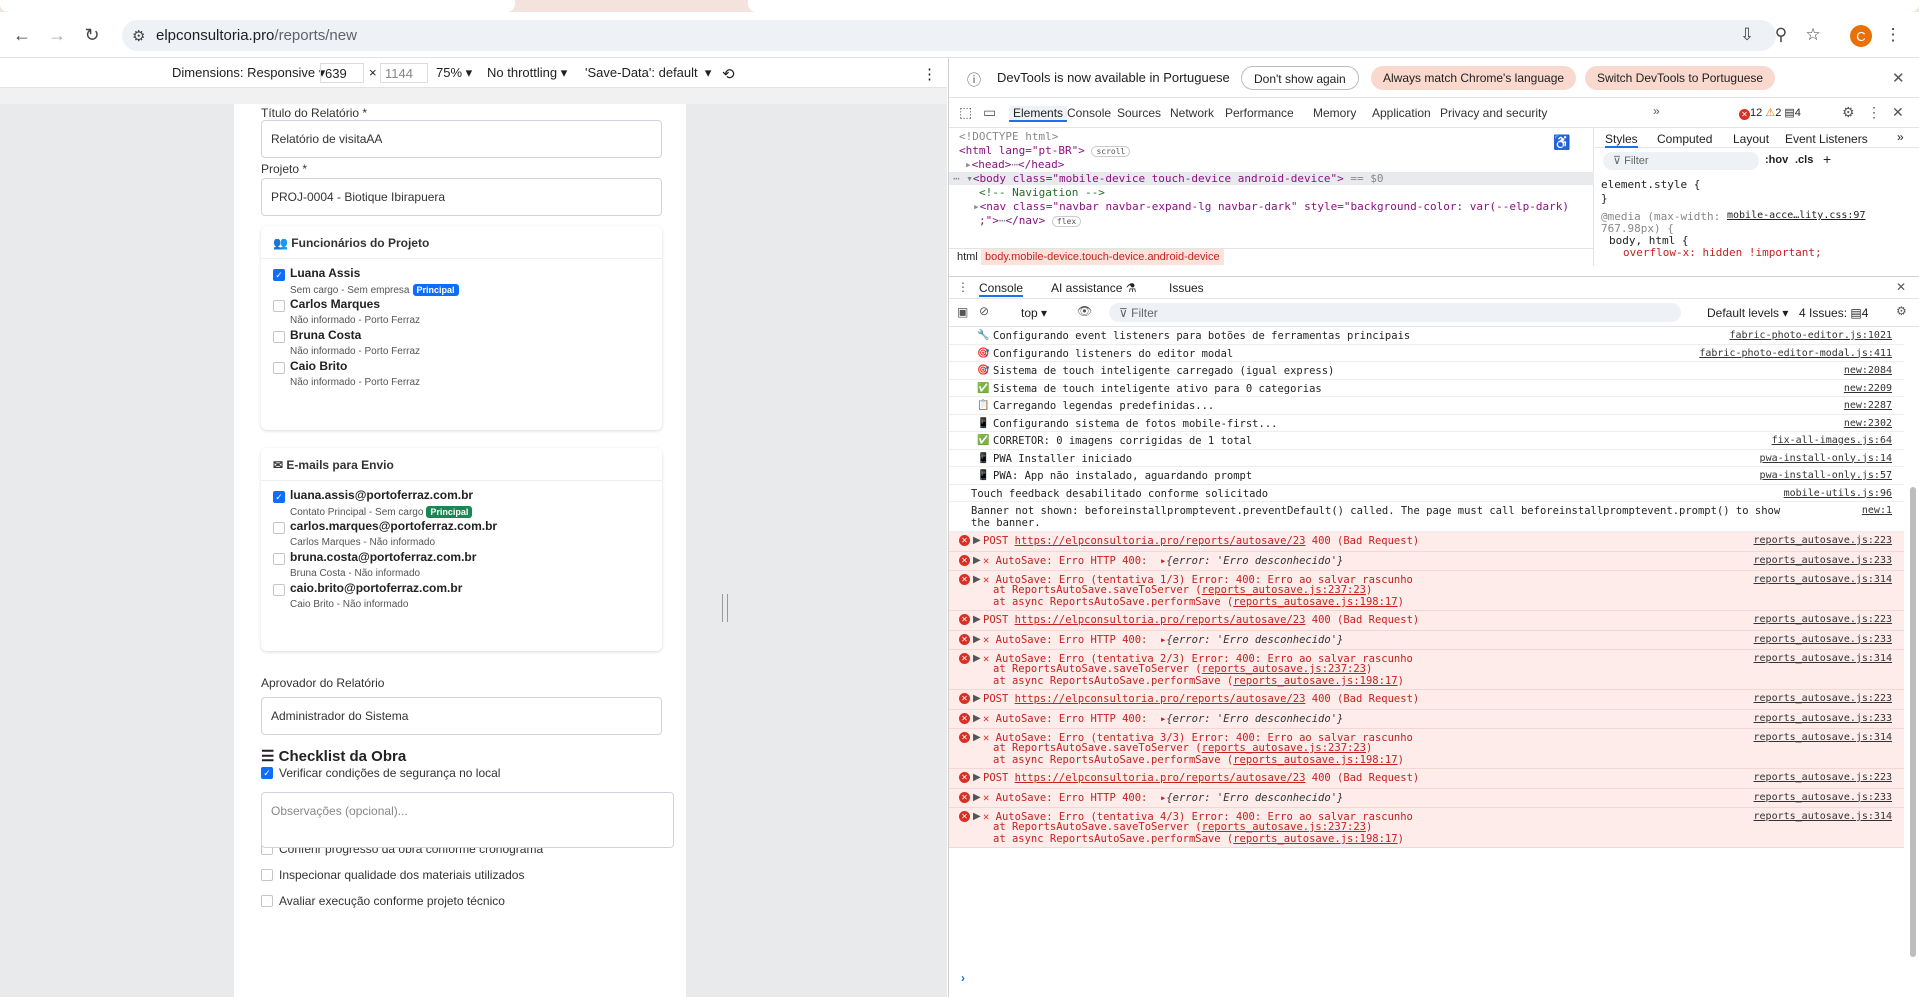 This screenshot has height=998, width=1919. What do you see at coordinates (138, 36) in the screenshot?
I see `site-info-icon: ⚙` at bounding box center [138, 36].